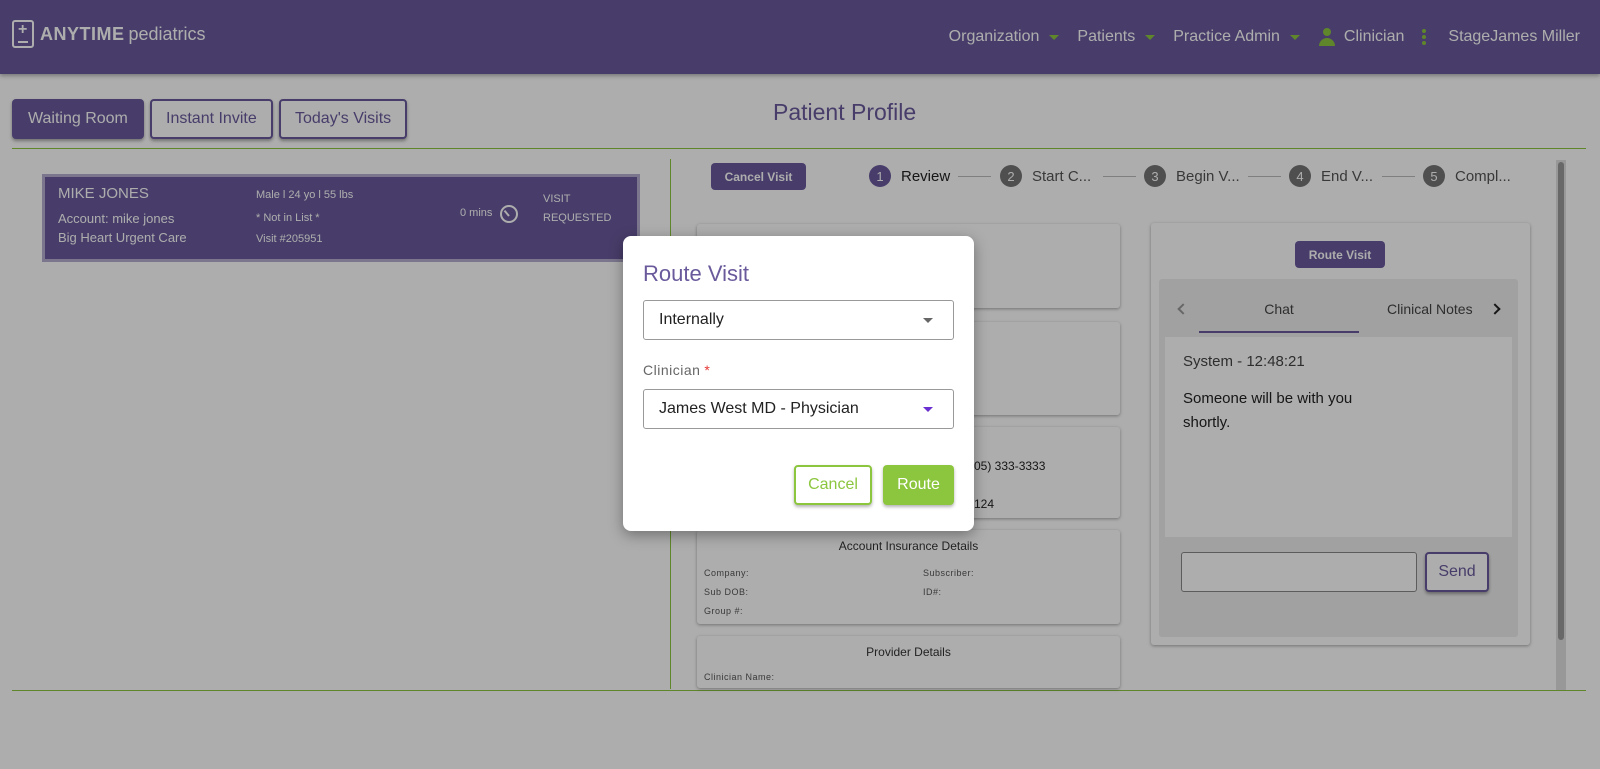  Describe the element at coordinates (833, 485) in the screenshot. I see `dialog-cancel-button: Cancel` at that location.